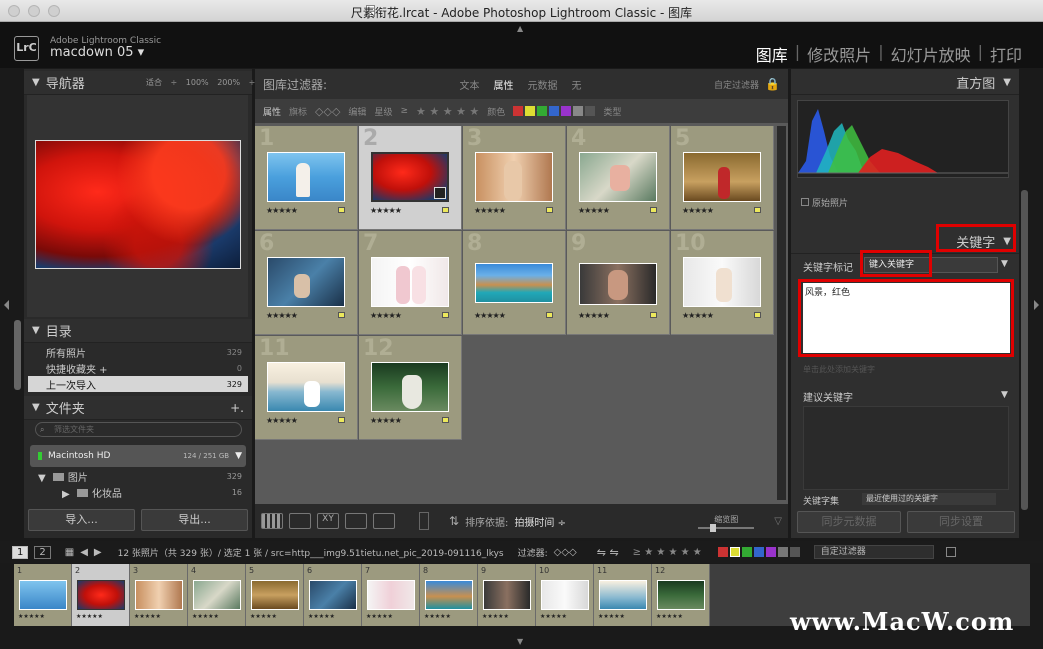 Image resolution: width=1043 pixels, height=649 pixels. What do you see at coordinates (84, 552) in the screenshot?
I see `back-arrow-icon: ◀` at bounding box center [84, 552].